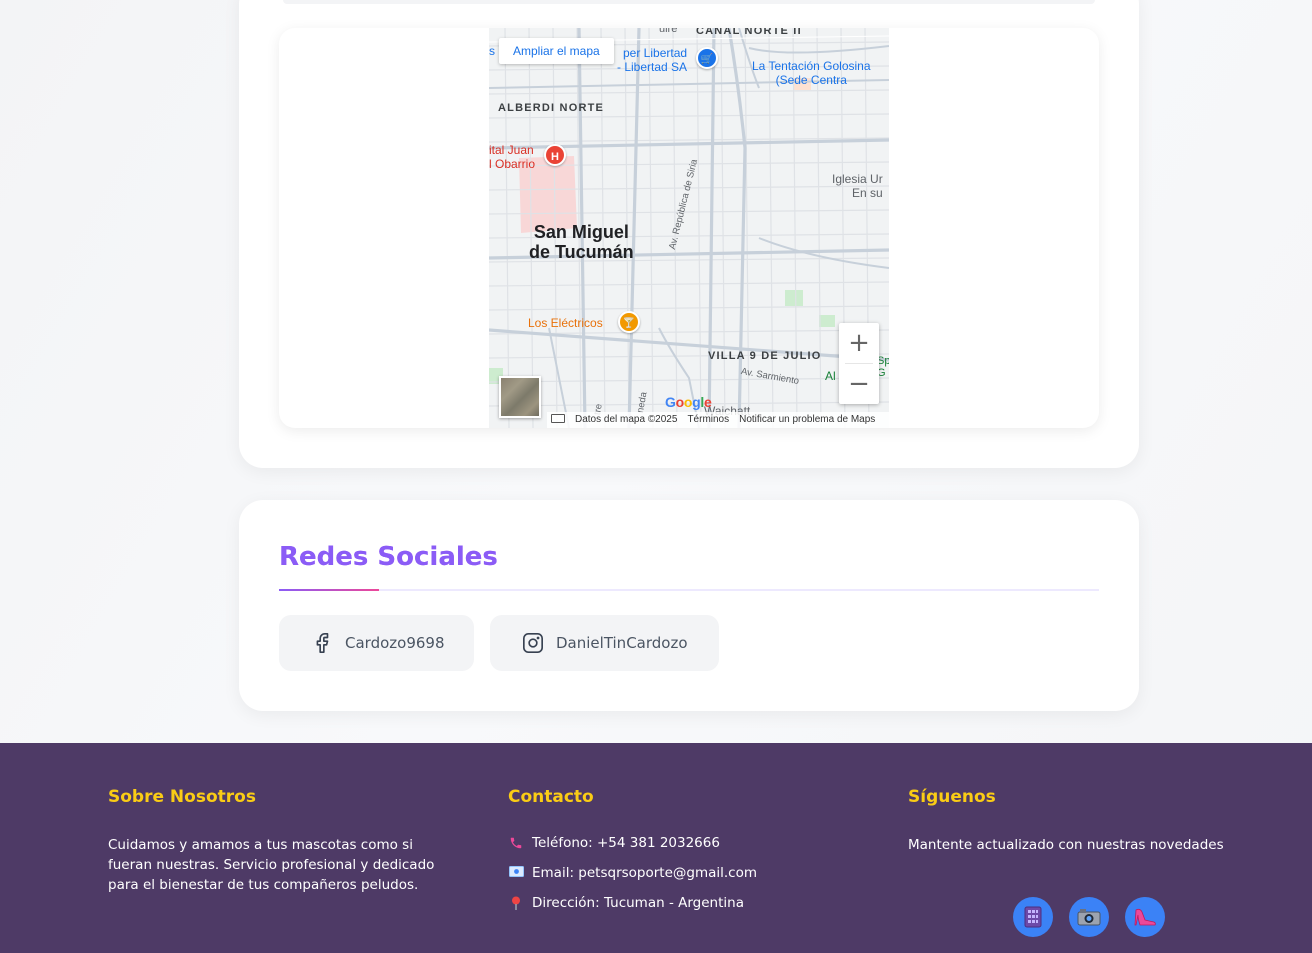 The image size is (1312, 953). What do you see at coordinates (668, 31) in the screenshot?
I see `map-label-top: uire` at bounding box center [668, 31].